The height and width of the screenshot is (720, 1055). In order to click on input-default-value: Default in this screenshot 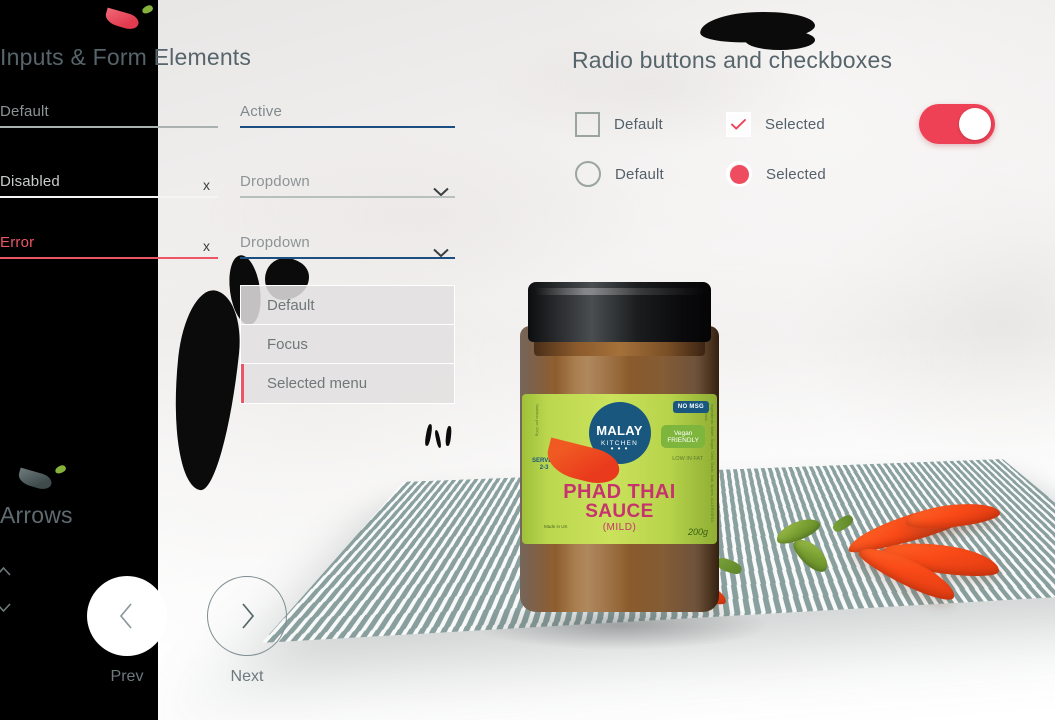, I will do `click(24, 111)`.